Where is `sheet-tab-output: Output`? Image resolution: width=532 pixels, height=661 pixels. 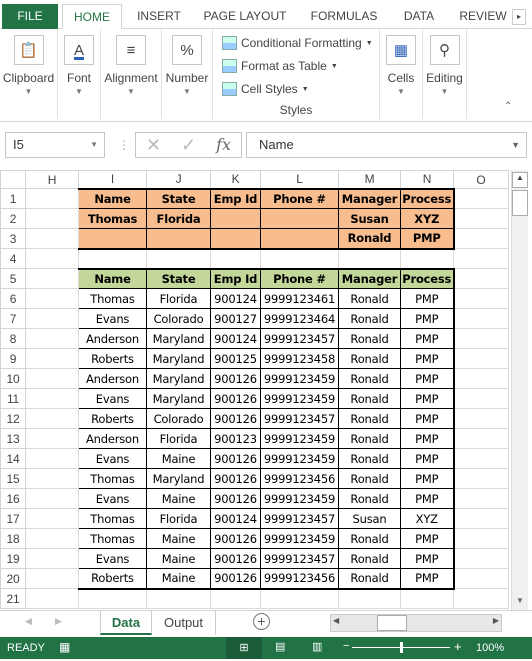
sheet-tab-output: Output is located at coordinates (184, 623).